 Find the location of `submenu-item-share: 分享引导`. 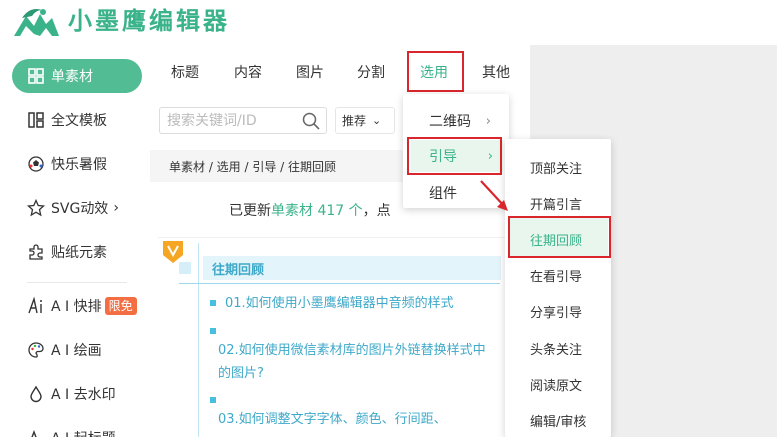

submenu-item-share: 分享引导 is located at coordinates (556, 311).